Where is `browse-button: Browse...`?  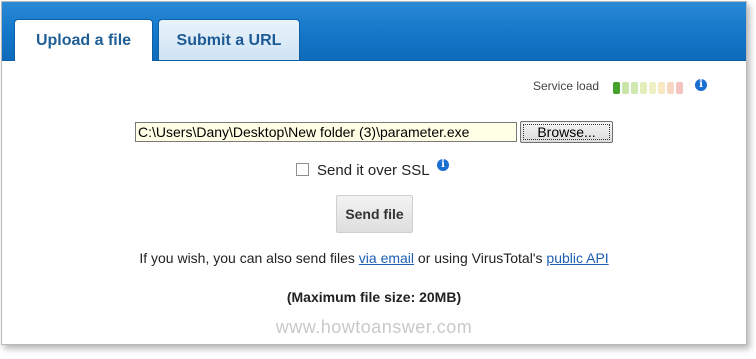 browse-button: Browse... is located at coordinates (566, 132).